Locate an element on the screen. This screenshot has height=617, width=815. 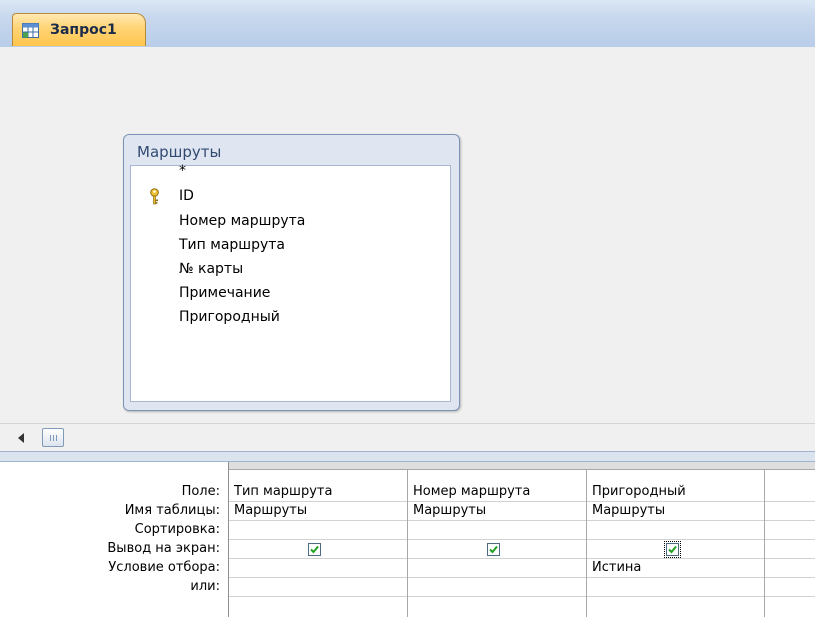
scroll-left-arrow-icon is located at coordinates (21, 438).